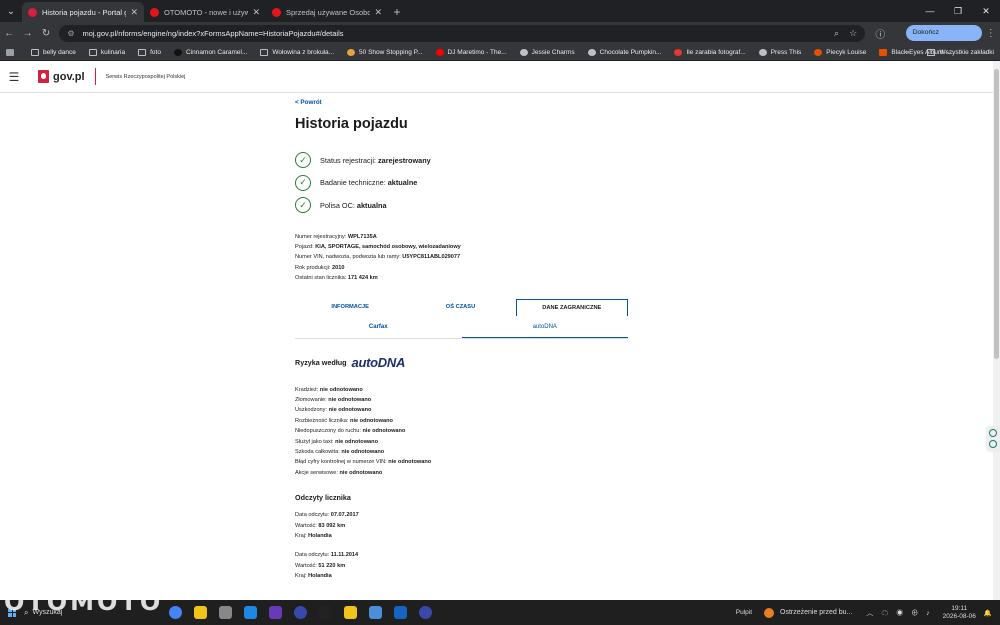 This screenshot has height=625, width=1000. What do you see at coordinates (840, 52) in the screenshot?
I see `bookmark-item: Piecyk Louise` at bounding box center [840, 52].